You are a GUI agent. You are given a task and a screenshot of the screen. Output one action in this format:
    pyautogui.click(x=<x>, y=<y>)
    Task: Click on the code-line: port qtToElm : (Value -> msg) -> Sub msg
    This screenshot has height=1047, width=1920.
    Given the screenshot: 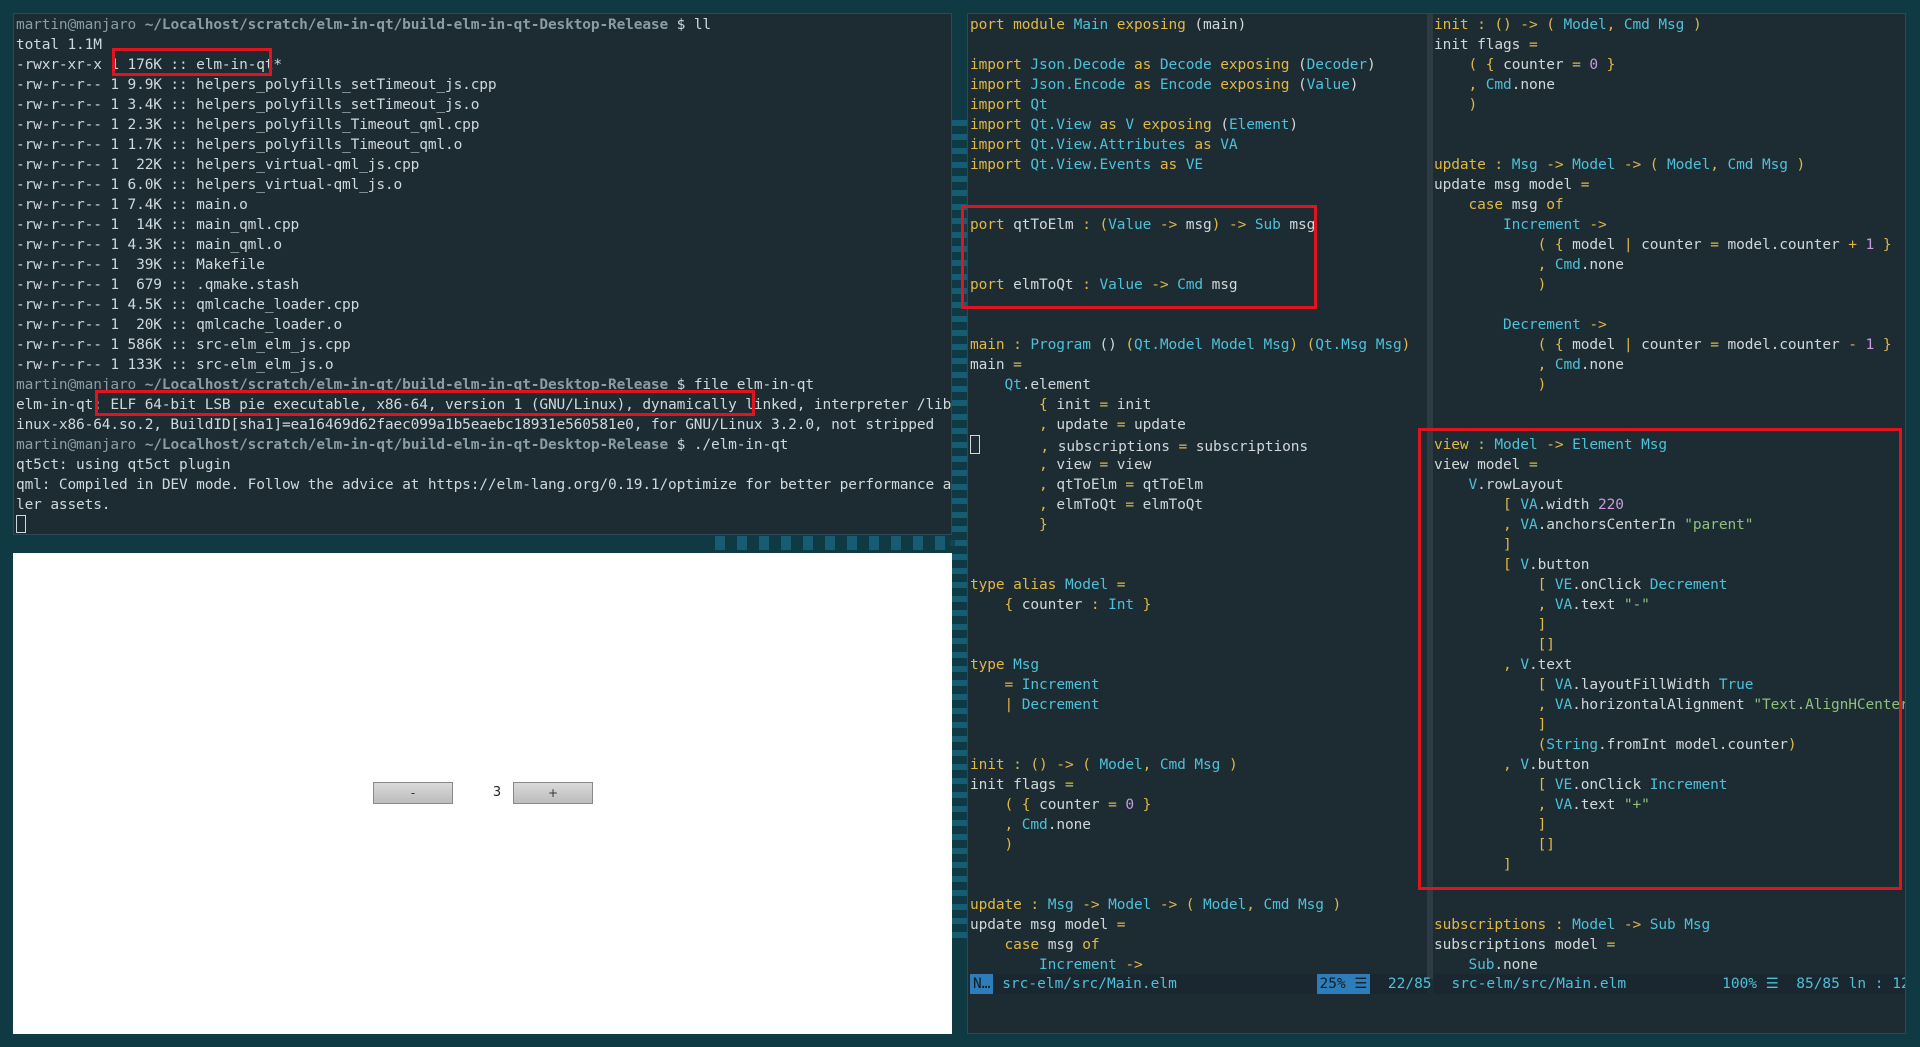 What is the action you would take?
    pyautogui.click(x=1200, y=225)
    